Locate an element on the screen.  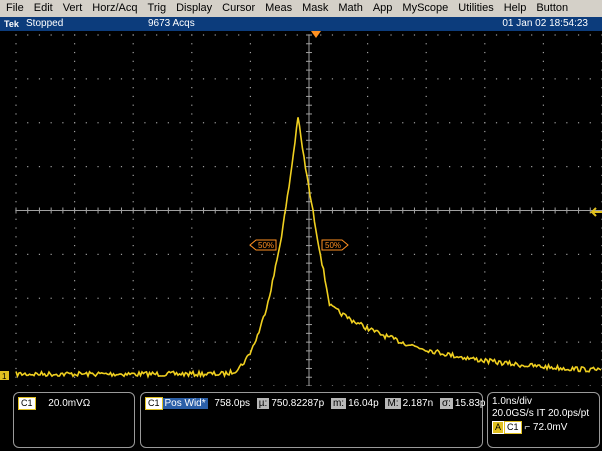
meas-name: Pos Wid* is located at coordinates (185, 403).